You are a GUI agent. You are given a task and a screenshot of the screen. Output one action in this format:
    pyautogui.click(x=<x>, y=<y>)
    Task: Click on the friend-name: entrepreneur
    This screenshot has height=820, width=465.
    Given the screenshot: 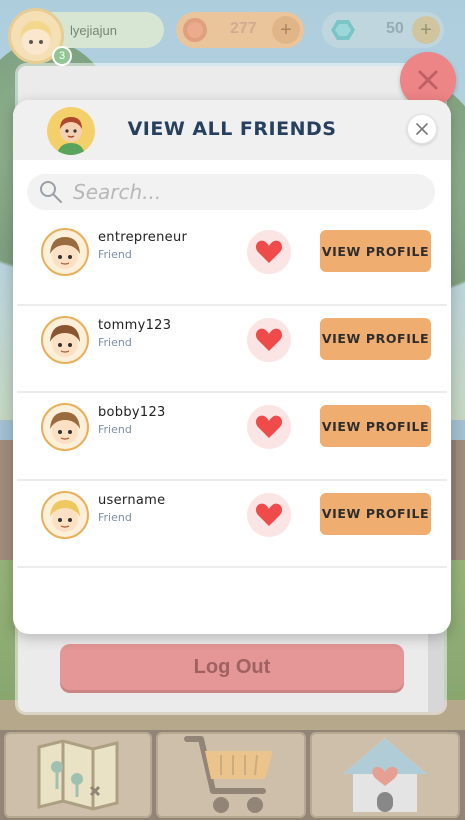 What is the action you would take?
    pyautogui.click(x=143, y=237)
    